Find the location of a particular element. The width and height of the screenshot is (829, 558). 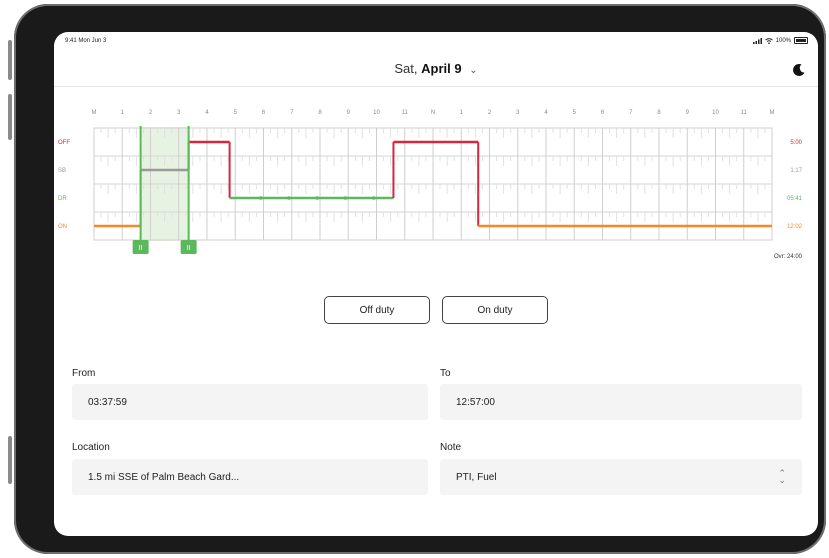

note-label: Note is located at coordinates (451, 447).